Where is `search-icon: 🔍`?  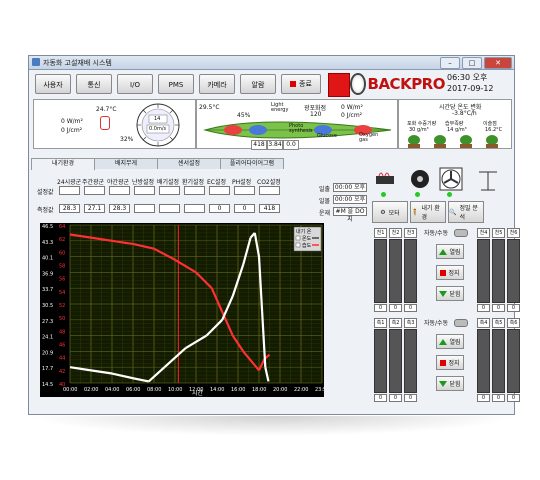
search-icon: 🔍 is located at coordinates (453, 212).